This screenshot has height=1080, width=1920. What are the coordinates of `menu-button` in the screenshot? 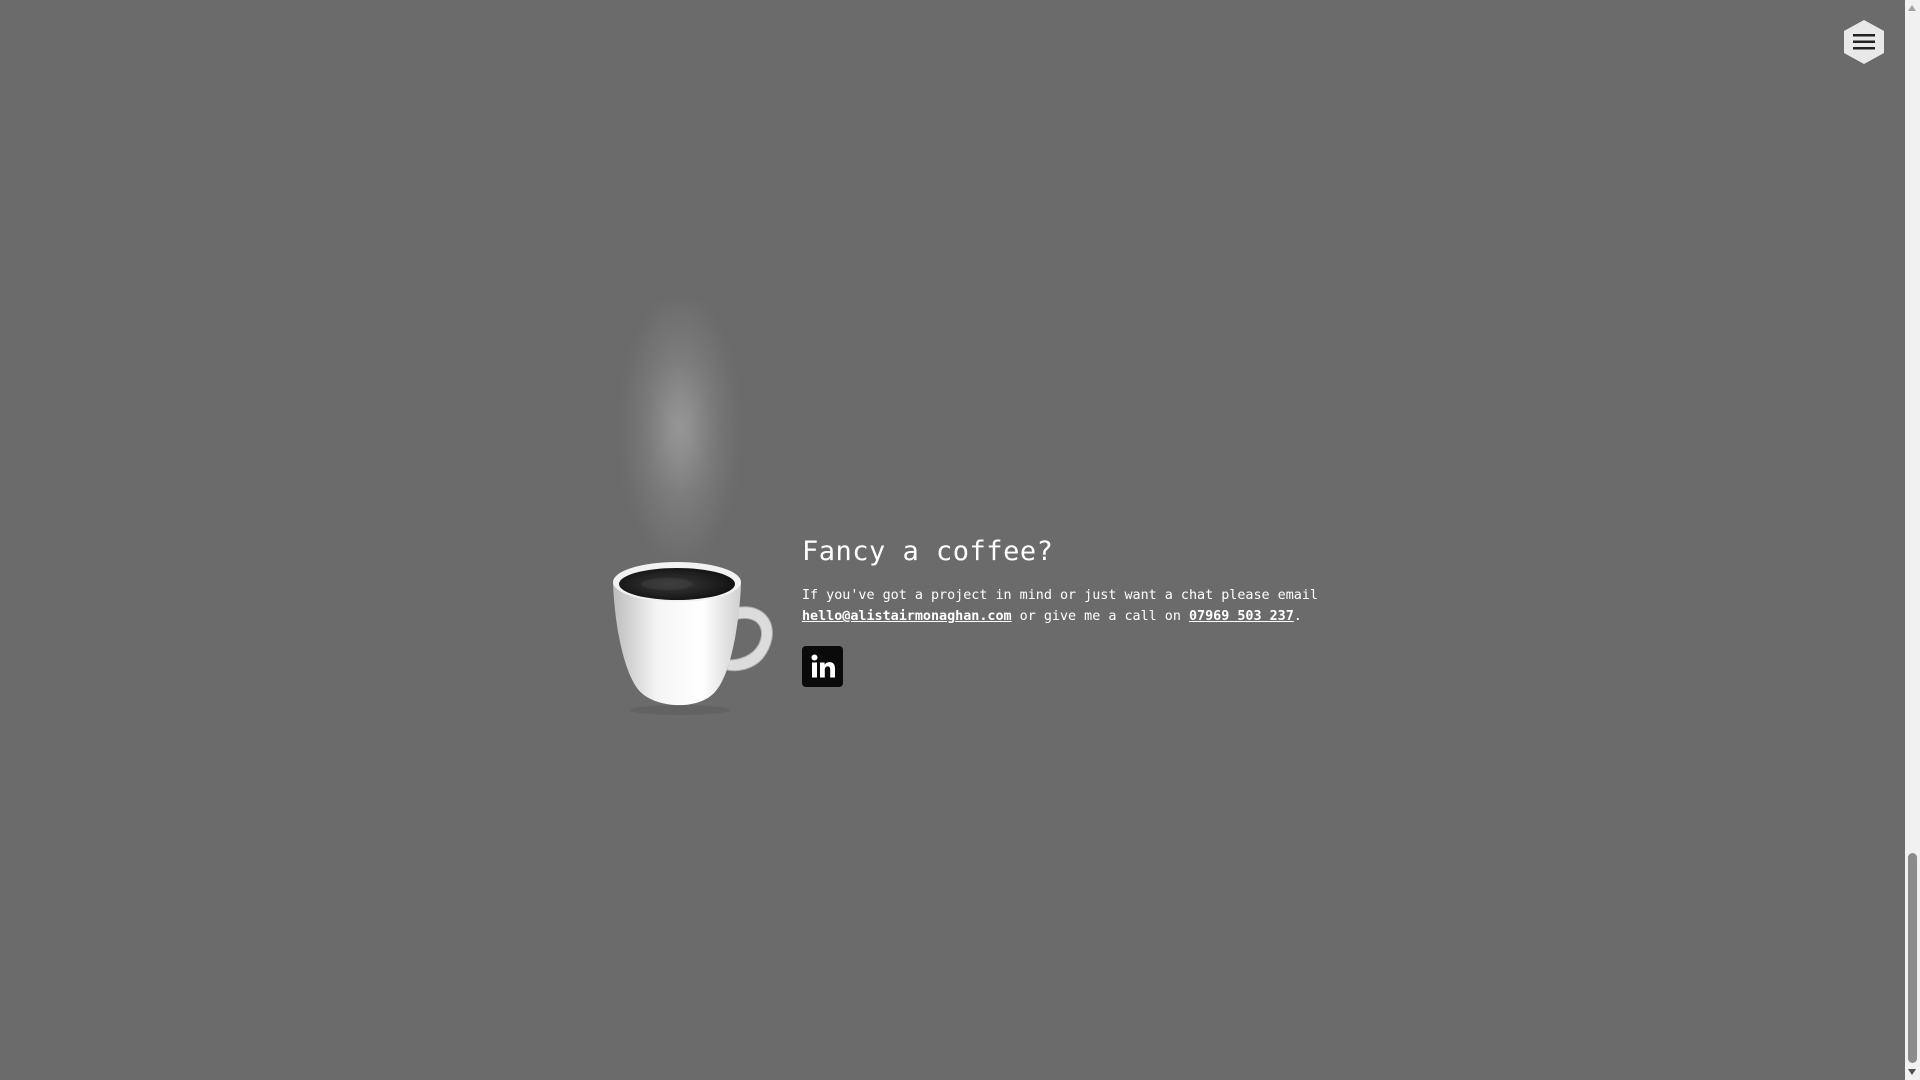 It's located at (1864, 42).